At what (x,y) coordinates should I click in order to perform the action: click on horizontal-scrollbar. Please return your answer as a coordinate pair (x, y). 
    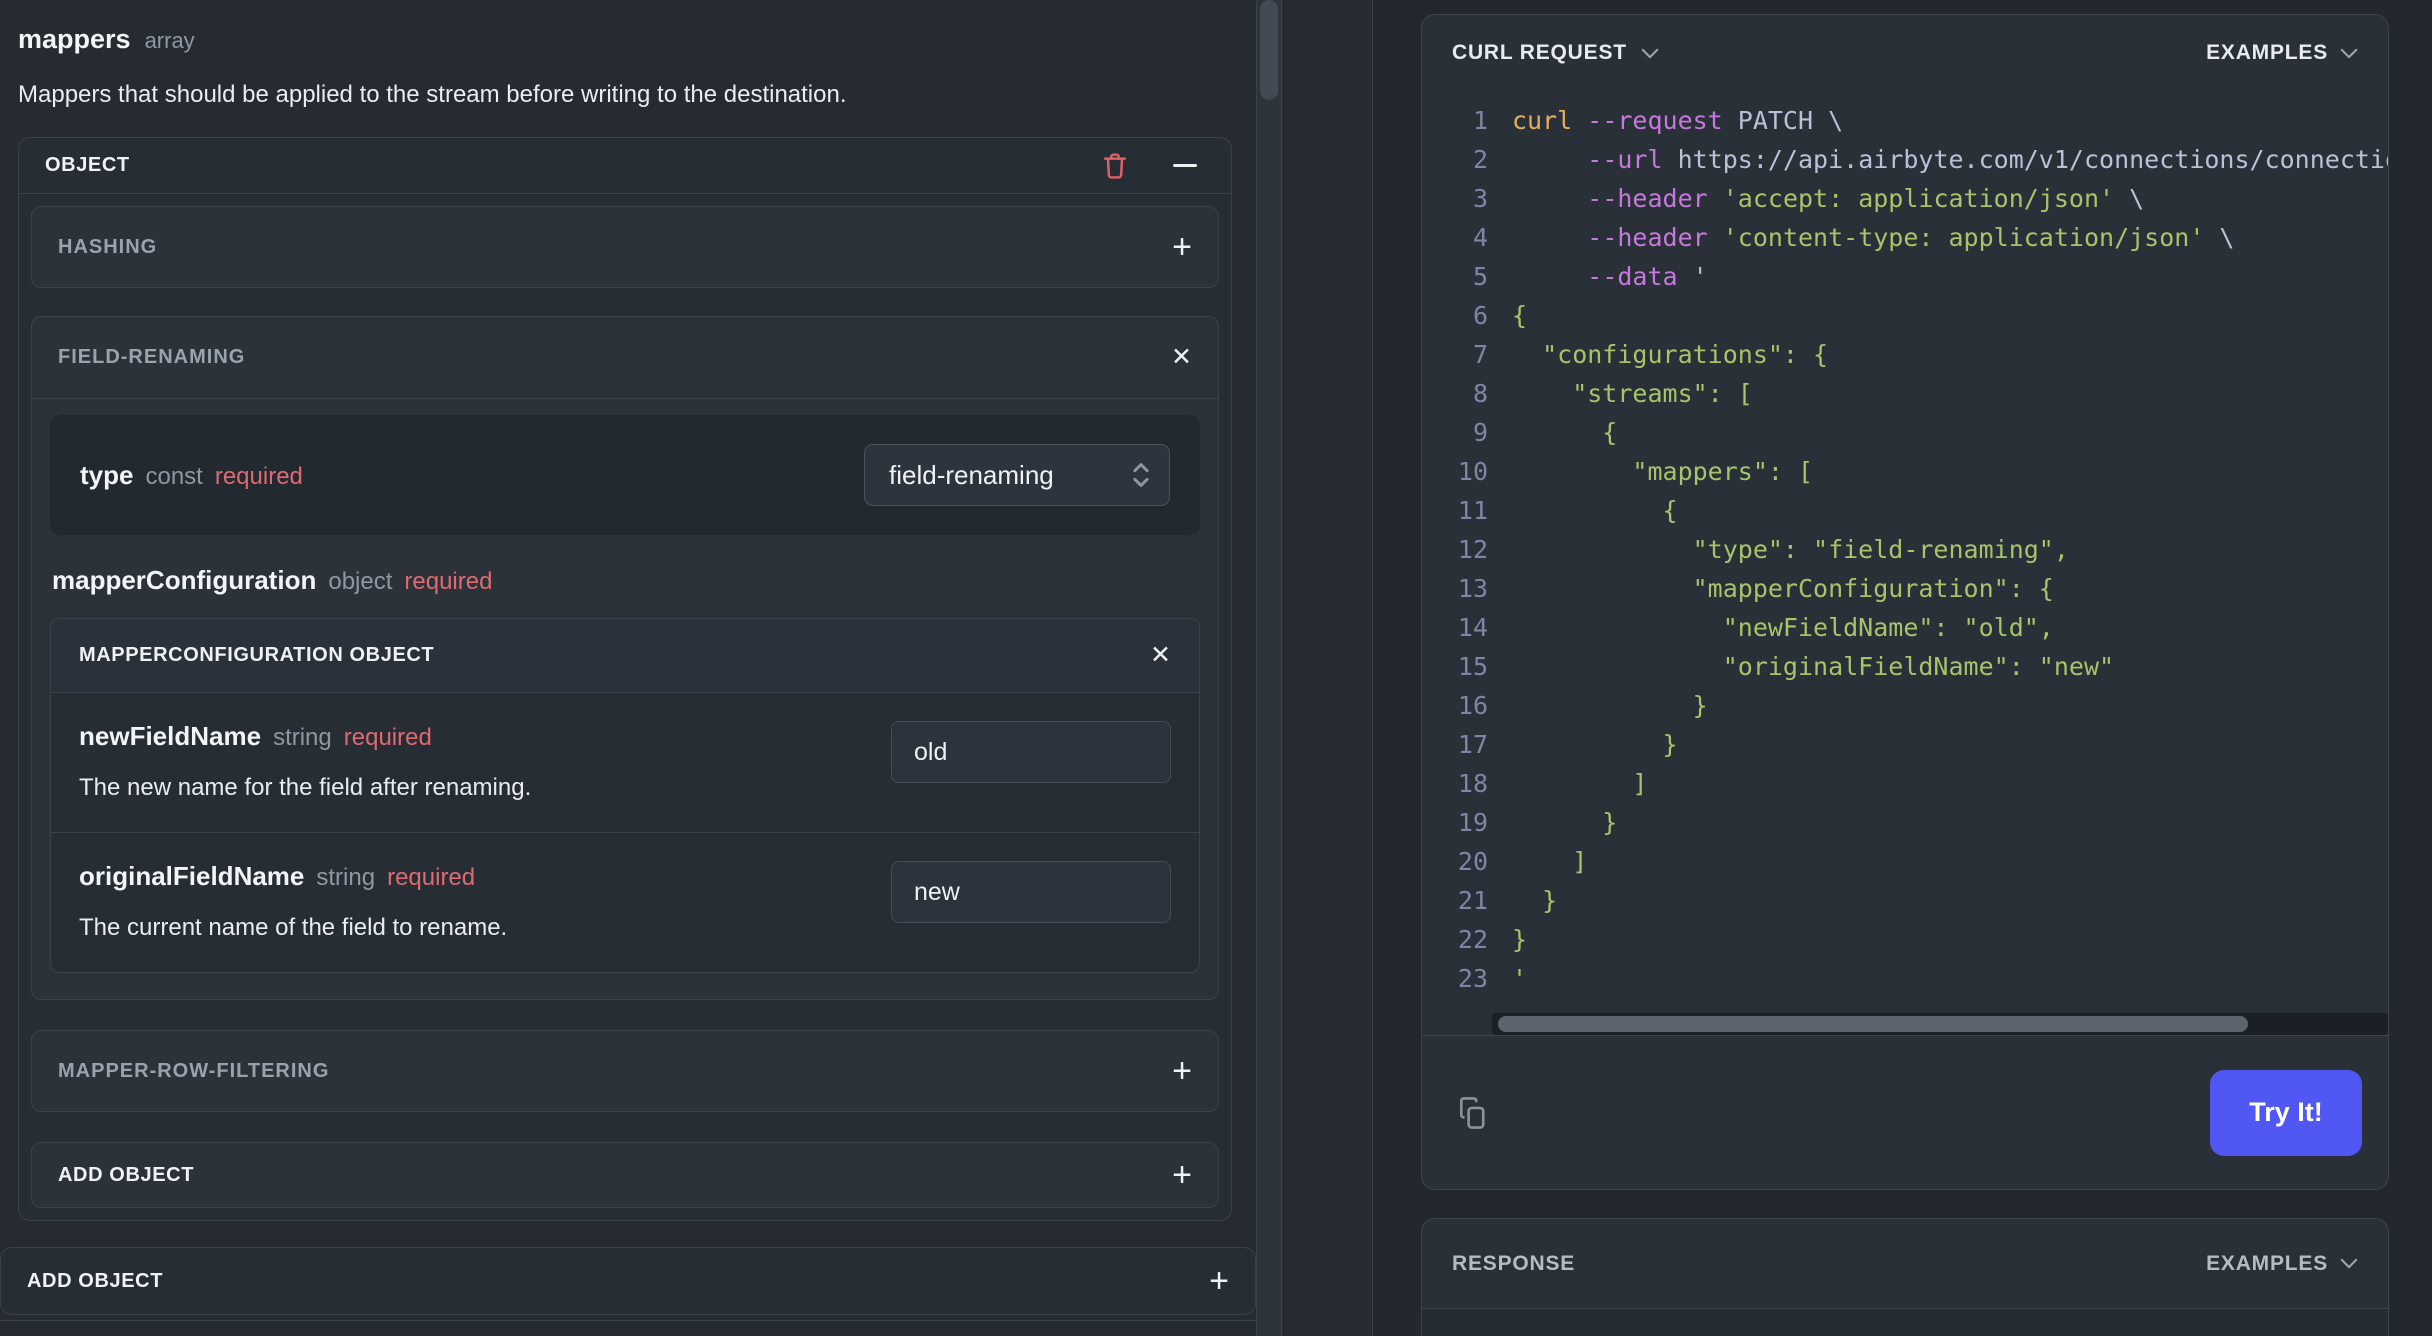
    Looking at the image, I should click on (1940, 1024).